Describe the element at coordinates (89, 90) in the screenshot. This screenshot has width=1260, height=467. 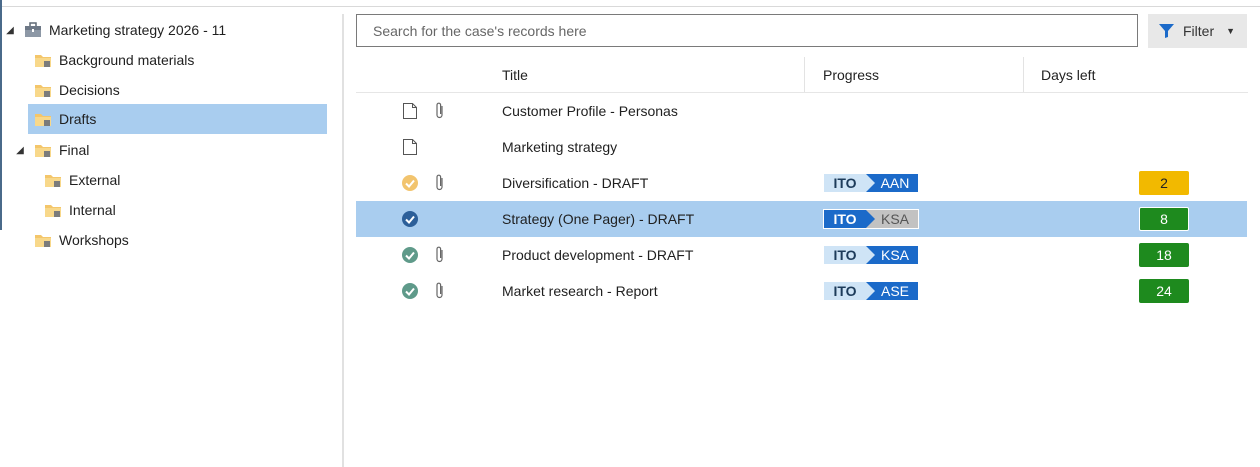
I see `tree-item-label: Decisions` at that location.